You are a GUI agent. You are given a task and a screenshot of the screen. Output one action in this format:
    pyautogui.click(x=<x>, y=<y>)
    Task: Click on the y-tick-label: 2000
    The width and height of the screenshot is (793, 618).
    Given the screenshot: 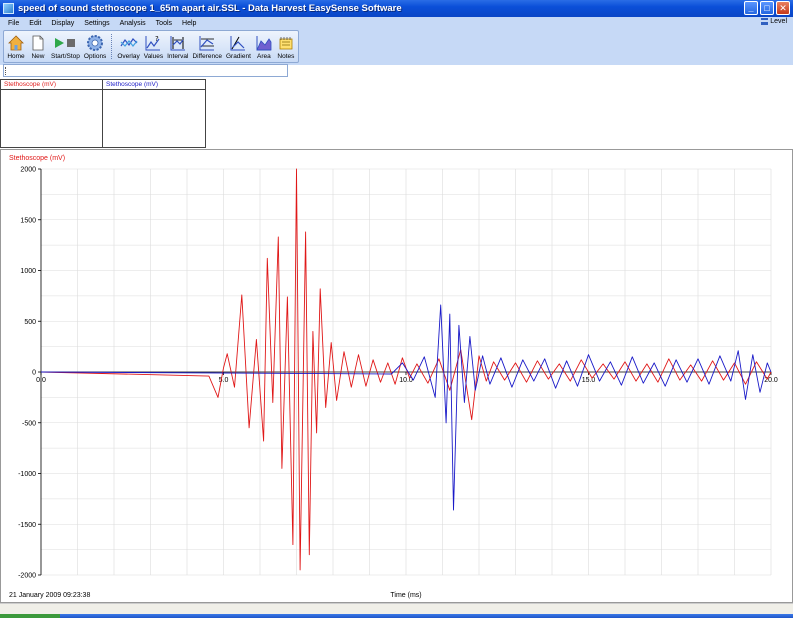 What is the action you would take?
    pyautogui.click(x=28, y=170)
    